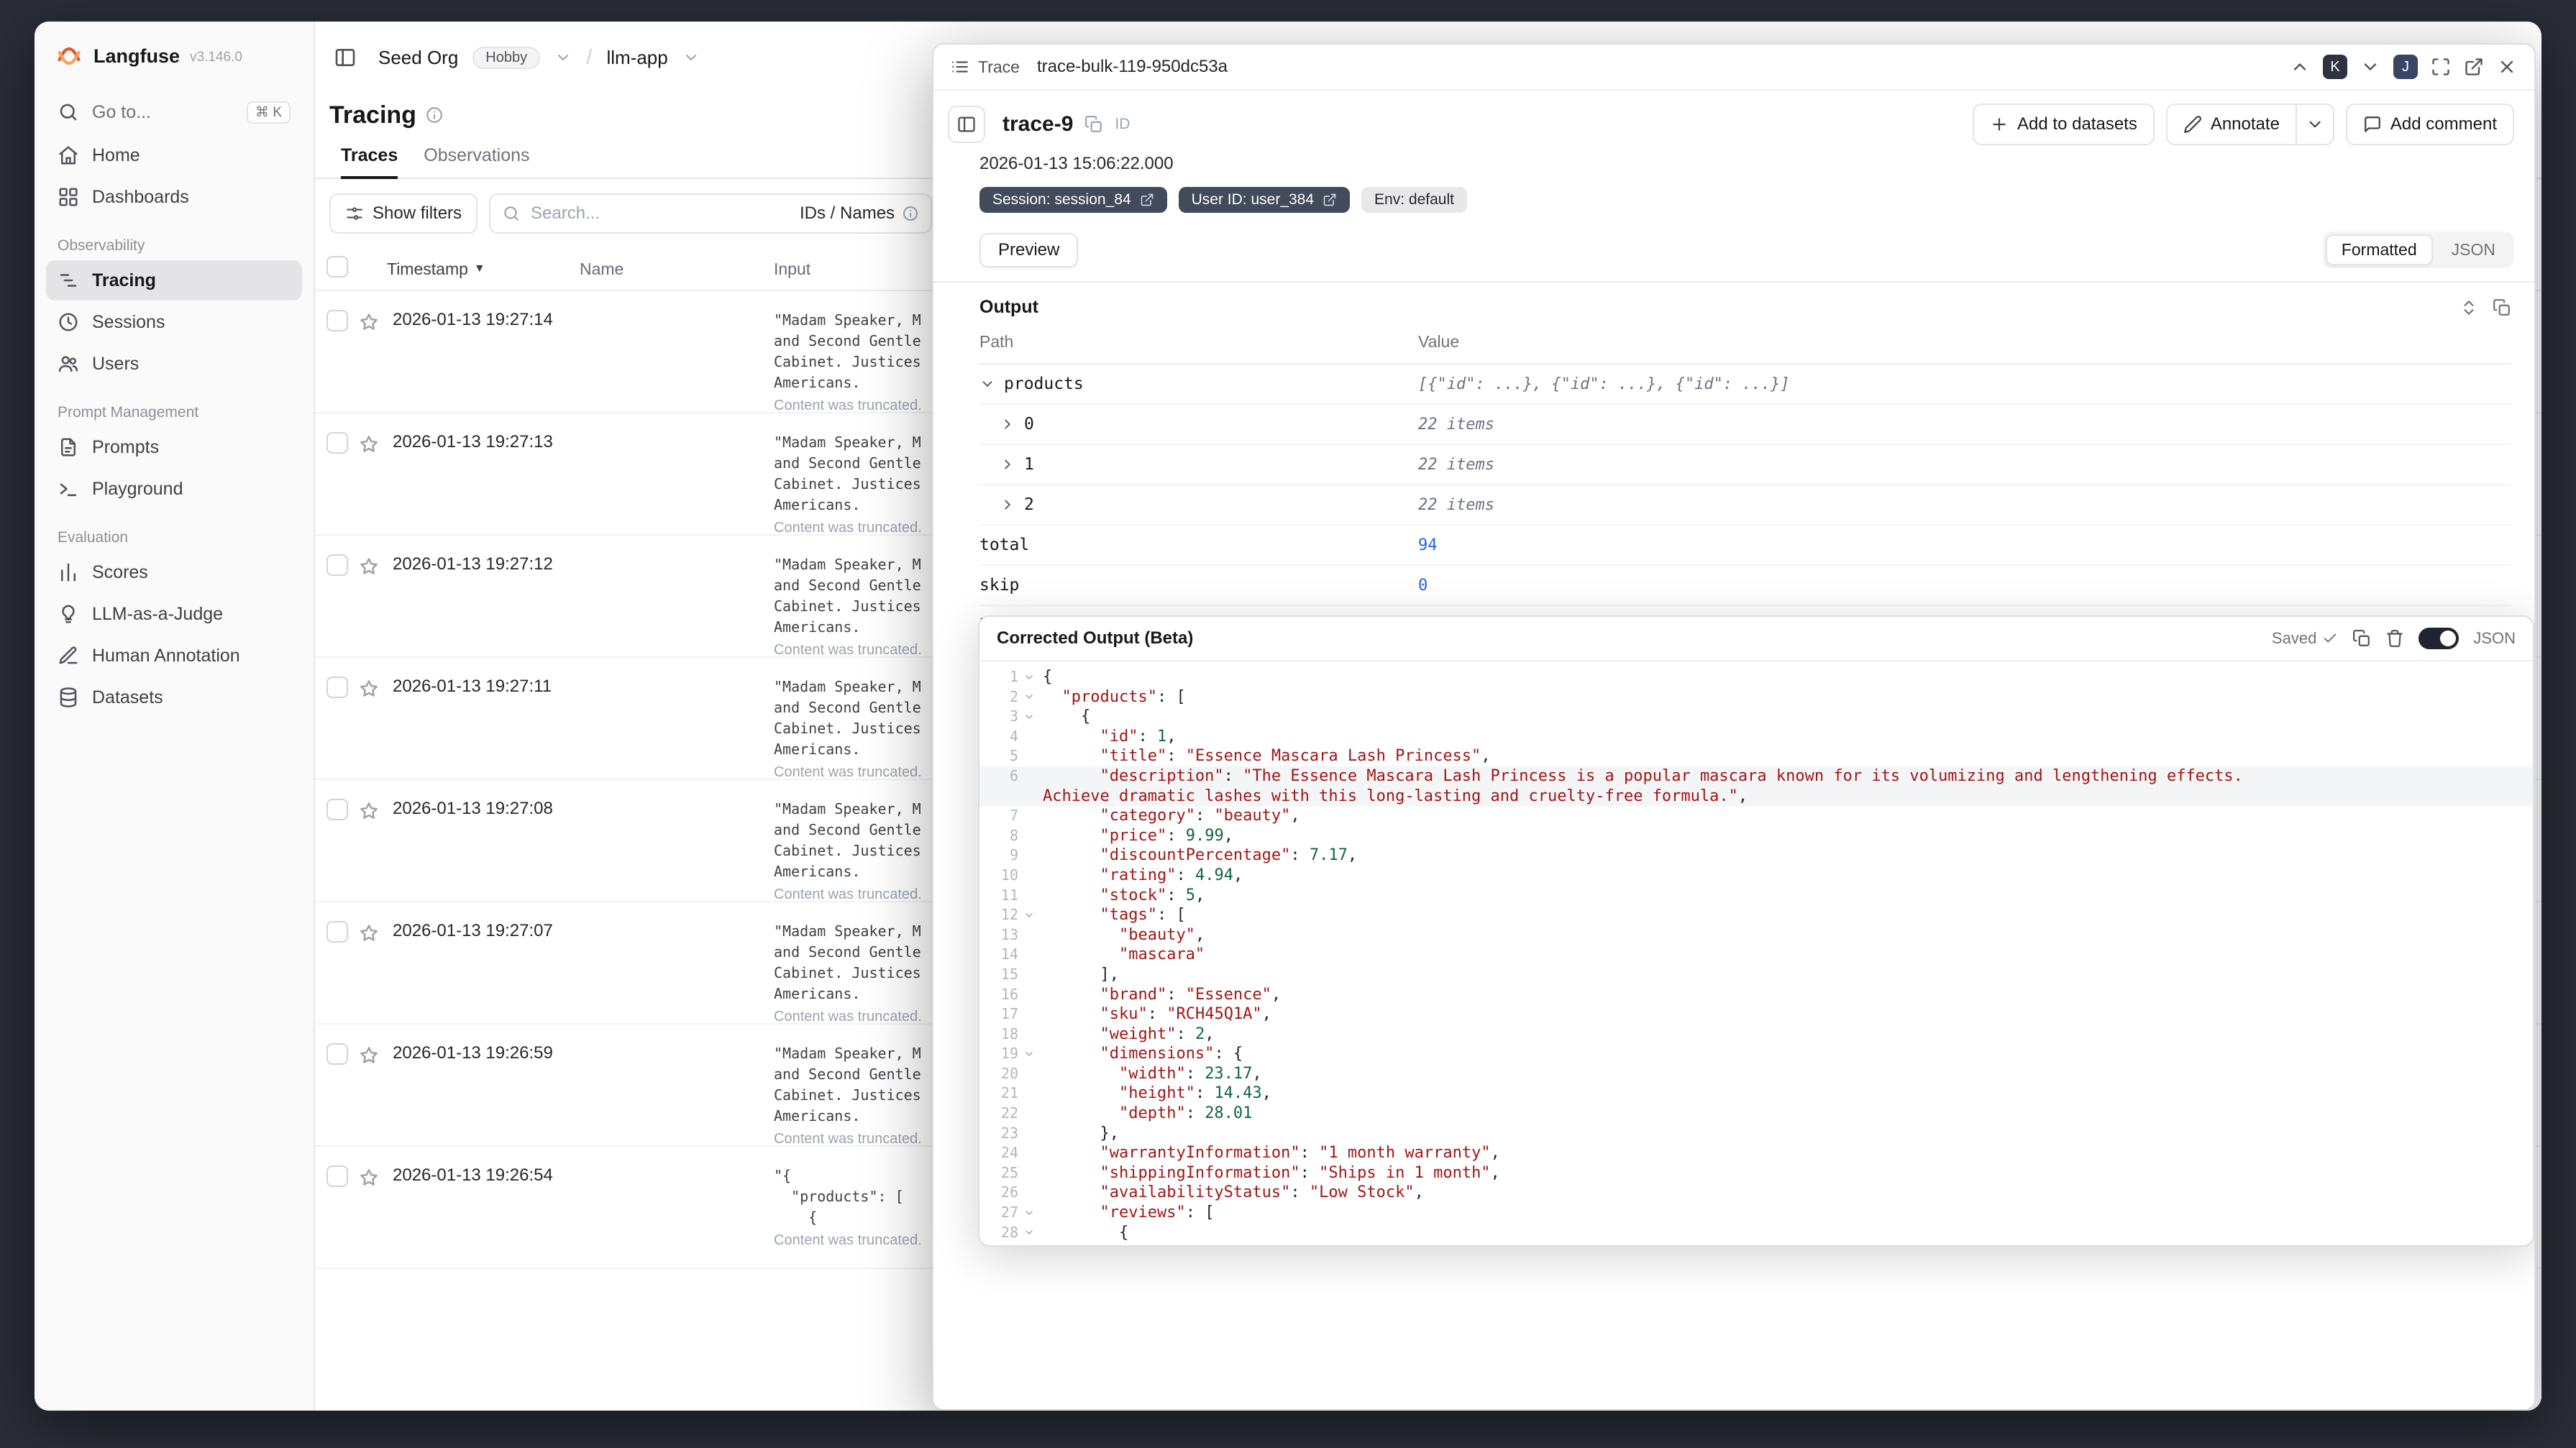  What do you see at coordinates (960, 67) in the screenshot?
I see `trace-type-icon` at bounding box center [960, 67].